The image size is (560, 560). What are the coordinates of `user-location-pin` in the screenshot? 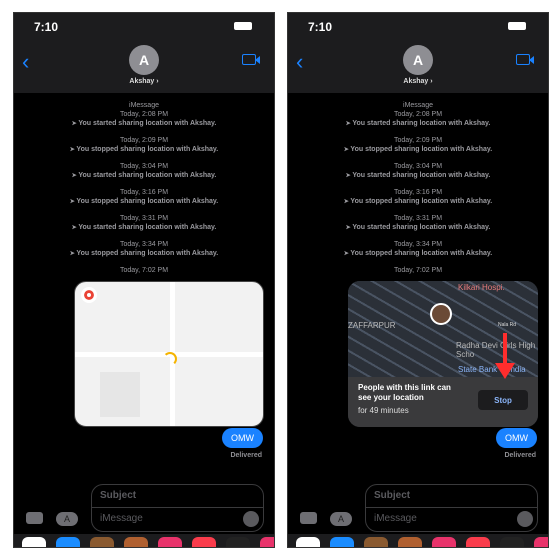 It's located at (441, 314).